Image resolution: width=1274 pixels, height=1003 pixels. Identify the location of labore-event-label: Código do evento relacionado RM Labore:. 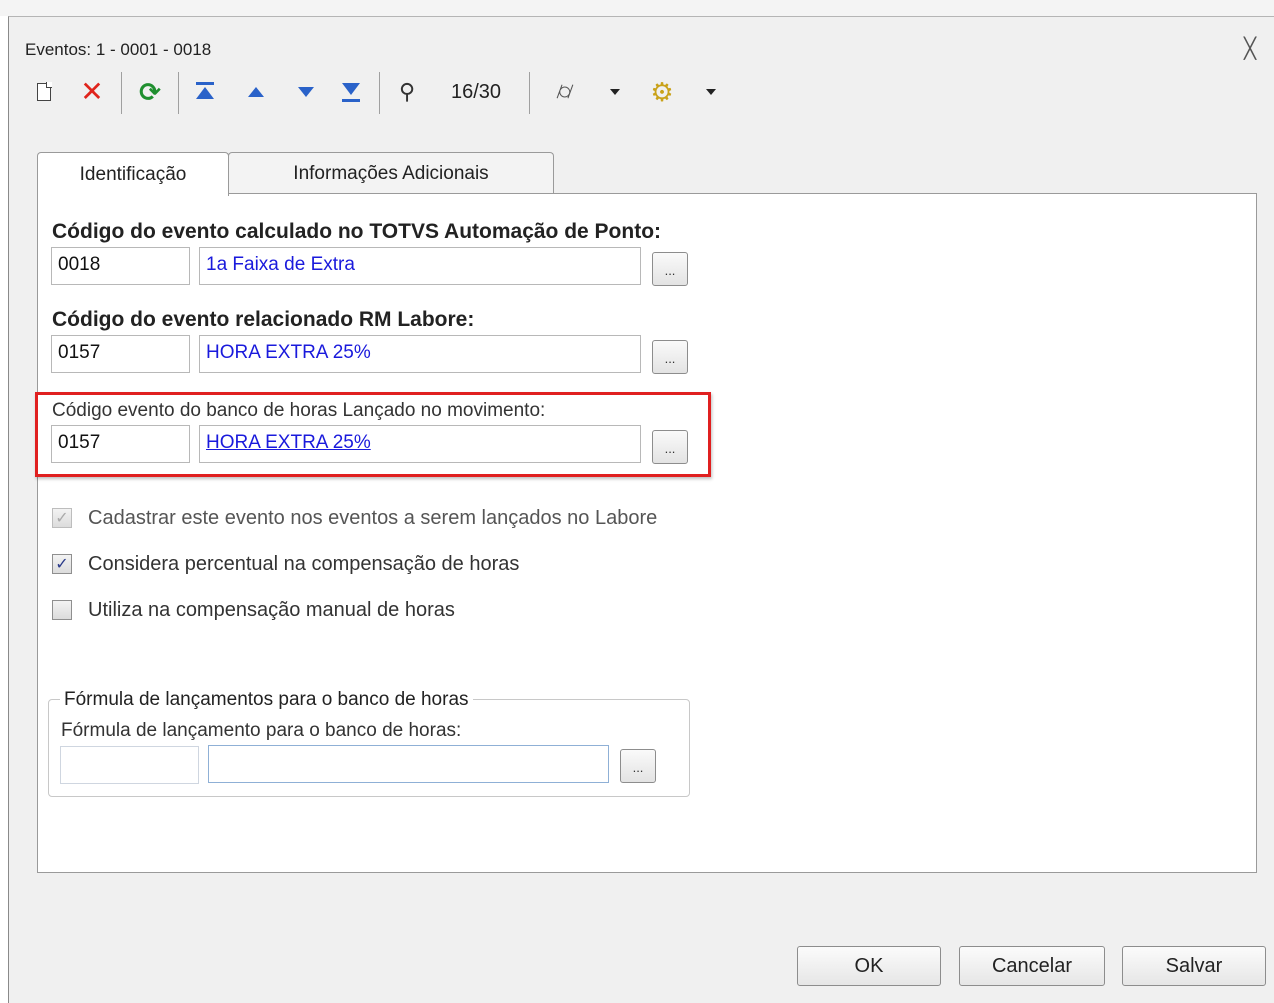
(263, 319).